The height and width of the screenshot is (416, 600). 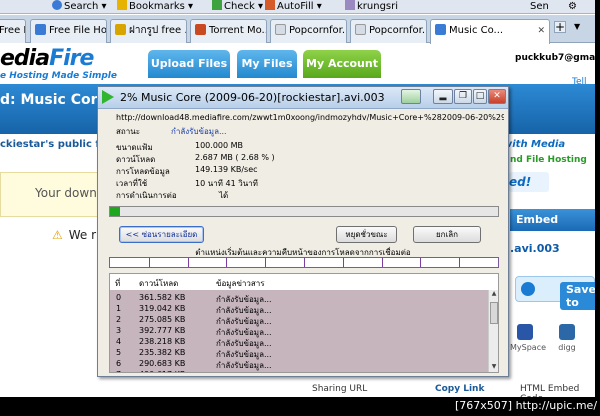 What do you see at coordinates (267, 64) in the screenshot?
I see `my-files-button: My Files` at bounding box center [267, 64].